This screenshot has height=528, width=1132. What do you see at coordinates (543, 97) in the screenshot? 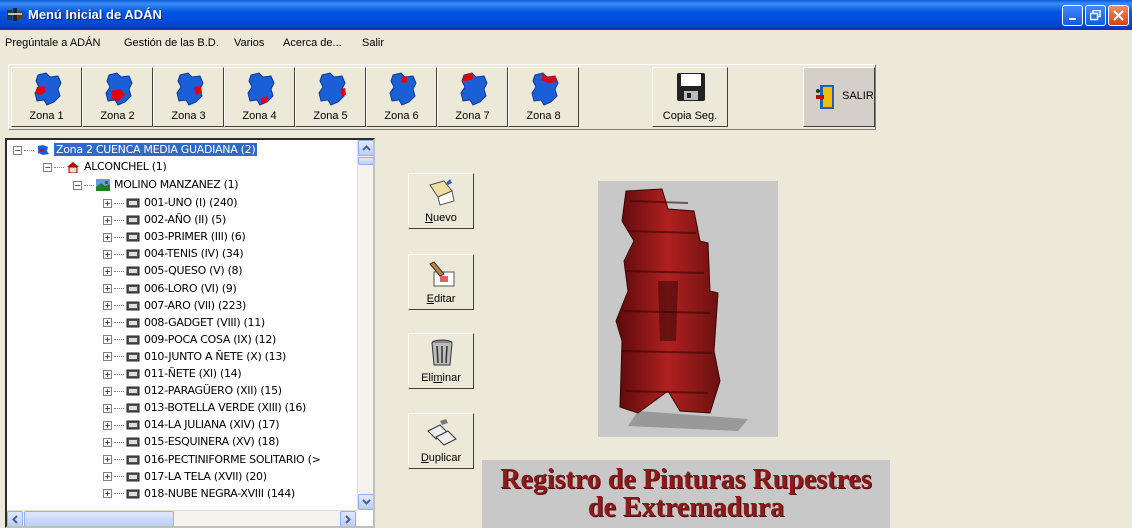
I see `zone-8-button: Zona 8` at bounding box center [543, 97].